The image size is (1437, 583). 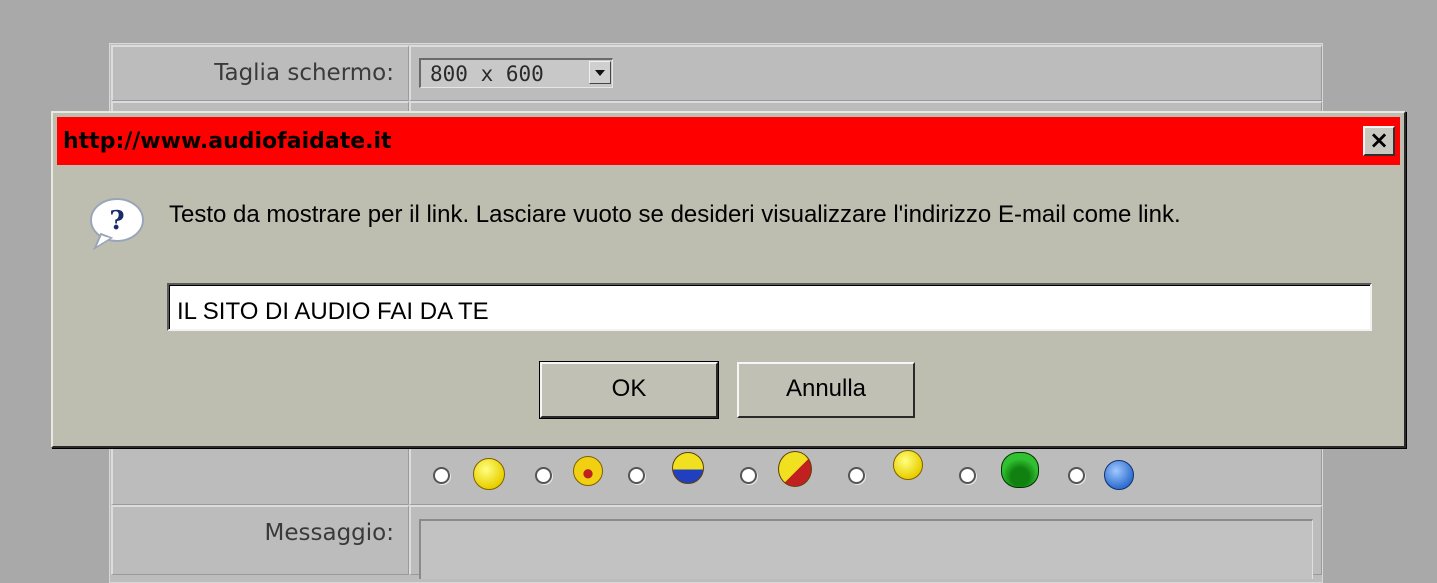 I want to click on screen-size-label-cell: Taglia schermo:, so click(x=260, y=73).